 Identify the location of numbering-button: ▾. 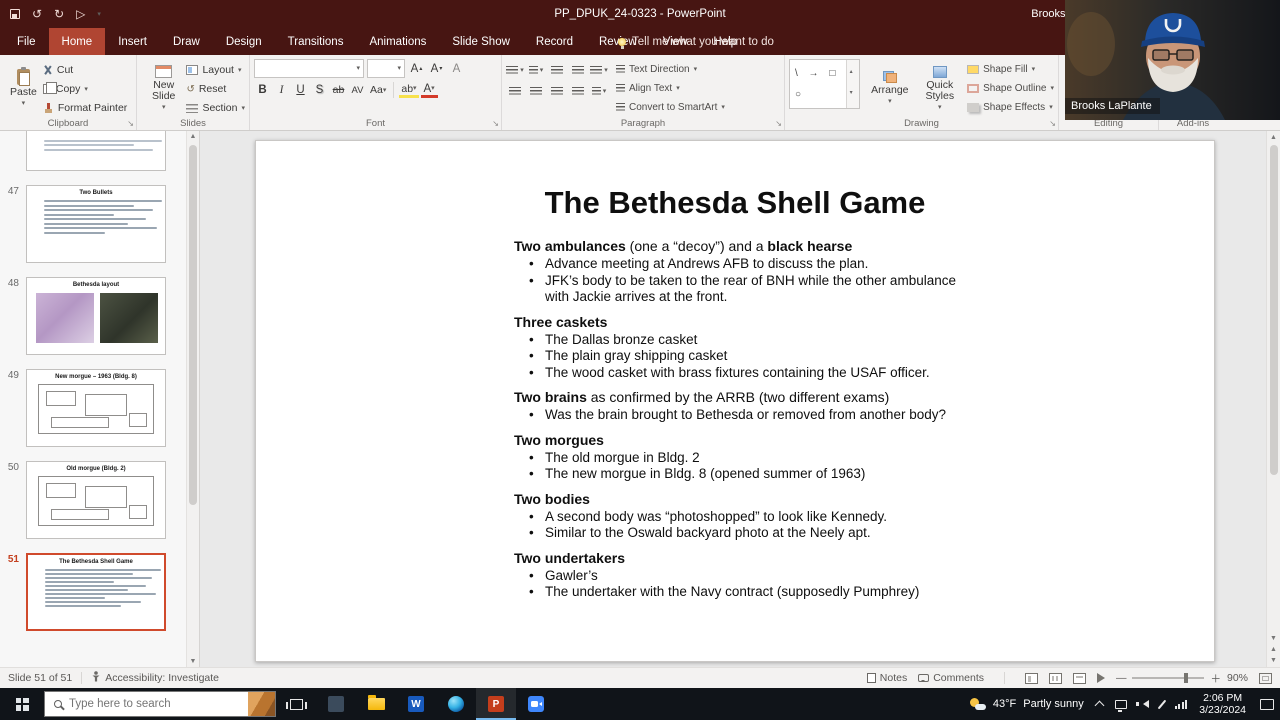
(536, 70).